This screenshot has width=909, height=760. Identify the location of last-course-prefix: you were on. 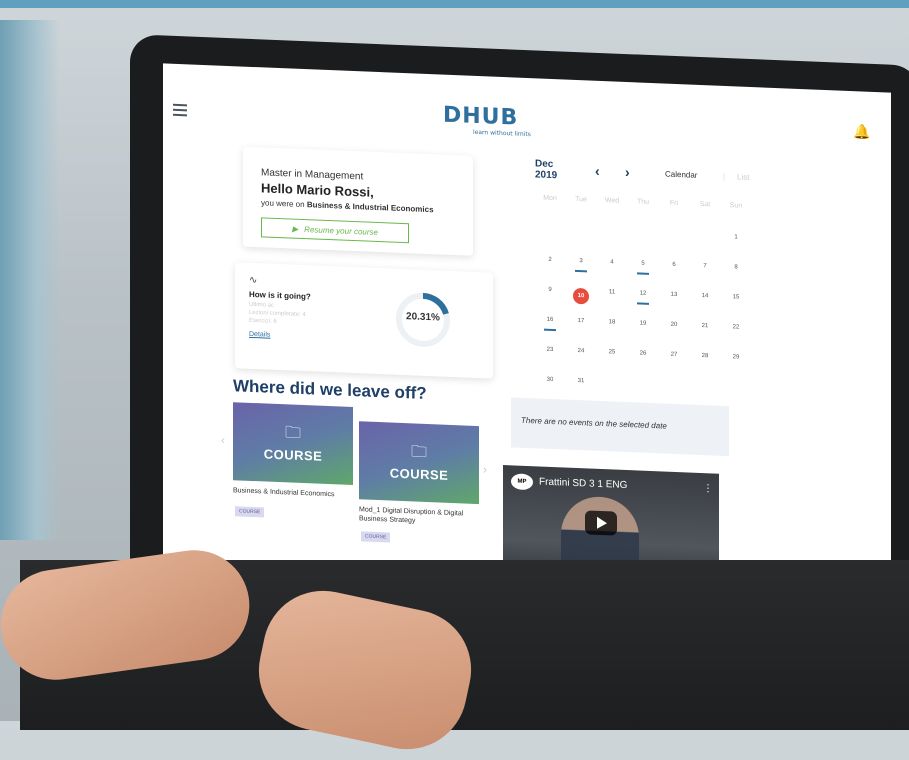
(283, 204).